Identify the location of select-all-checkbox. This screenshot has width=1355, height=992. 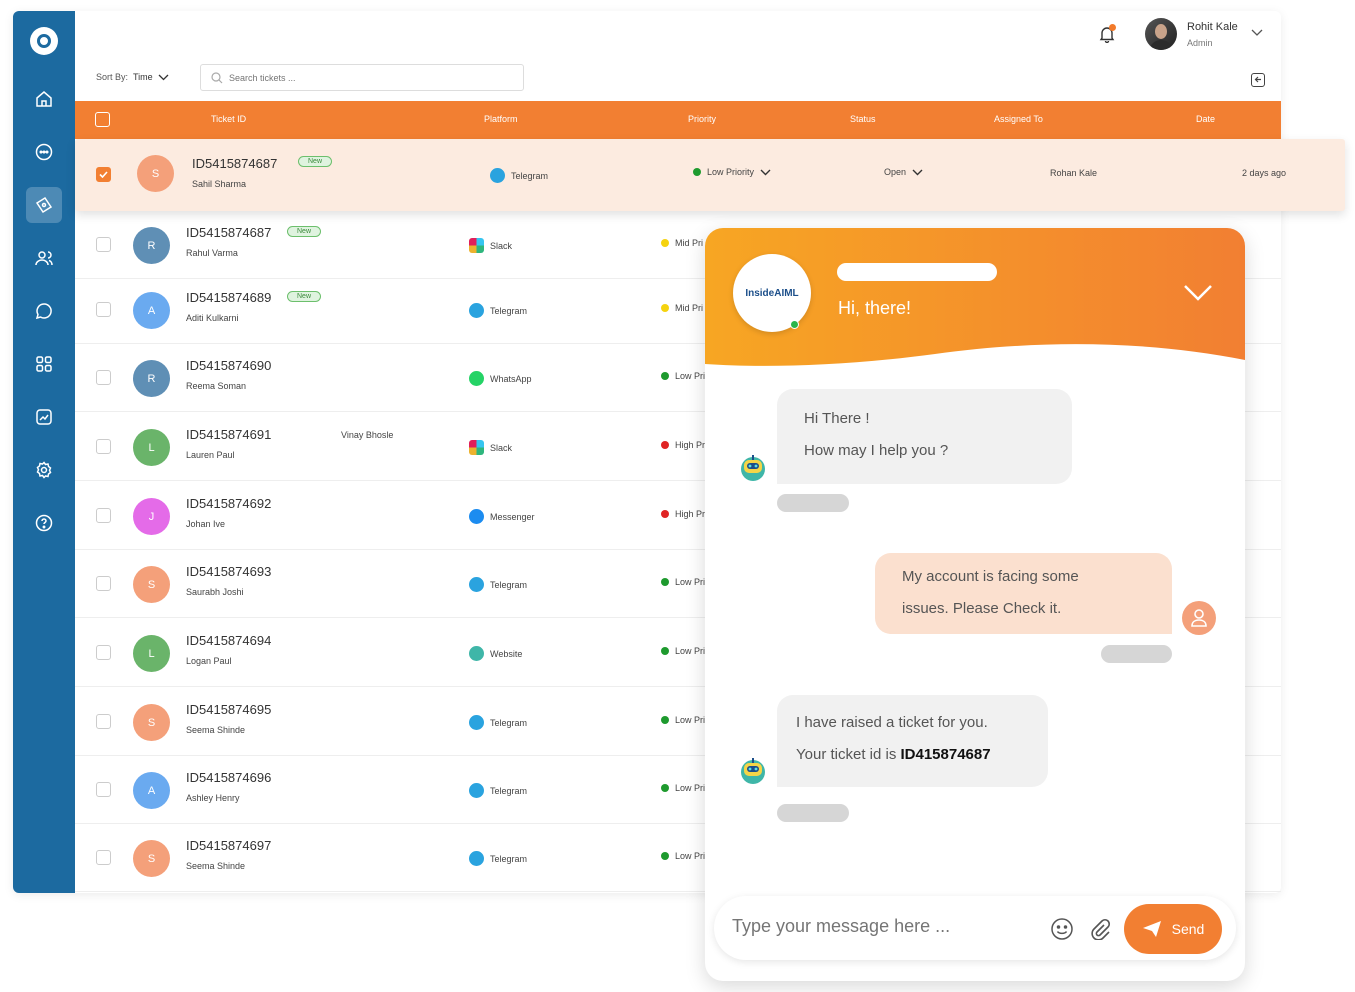
(102, 119).